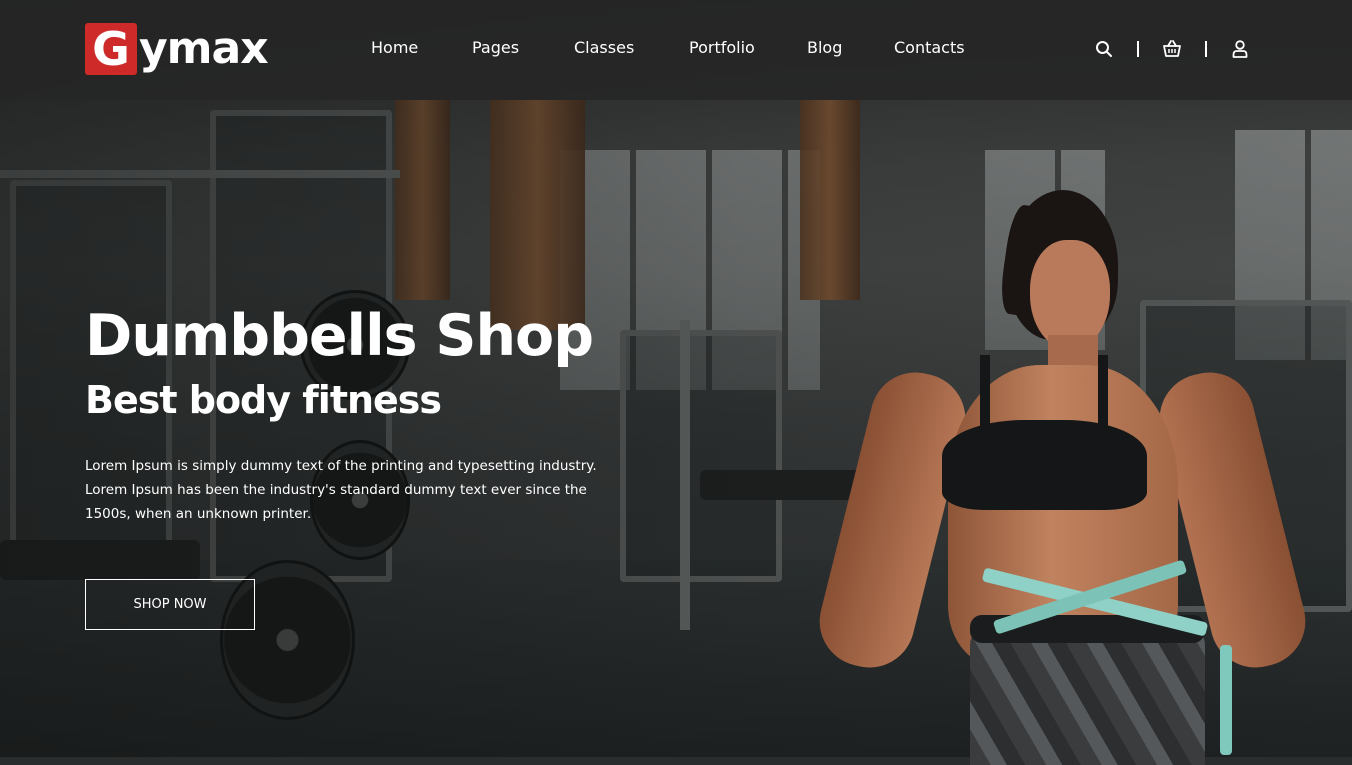 This screenshot has height=765, width=1352. What do you see at coordinates (1104, 49) in the screenshot?
I see `search-icon` at bounding box center [1104, 49].